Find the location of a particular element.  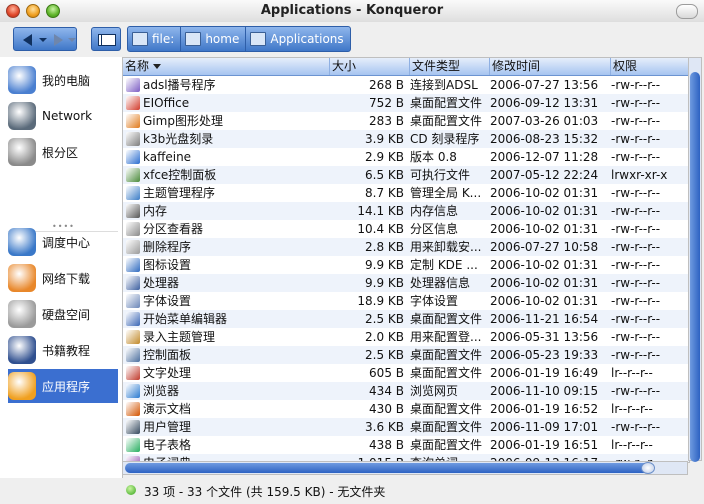

file-name: 图标设置 is located at coordinates (167, 265).